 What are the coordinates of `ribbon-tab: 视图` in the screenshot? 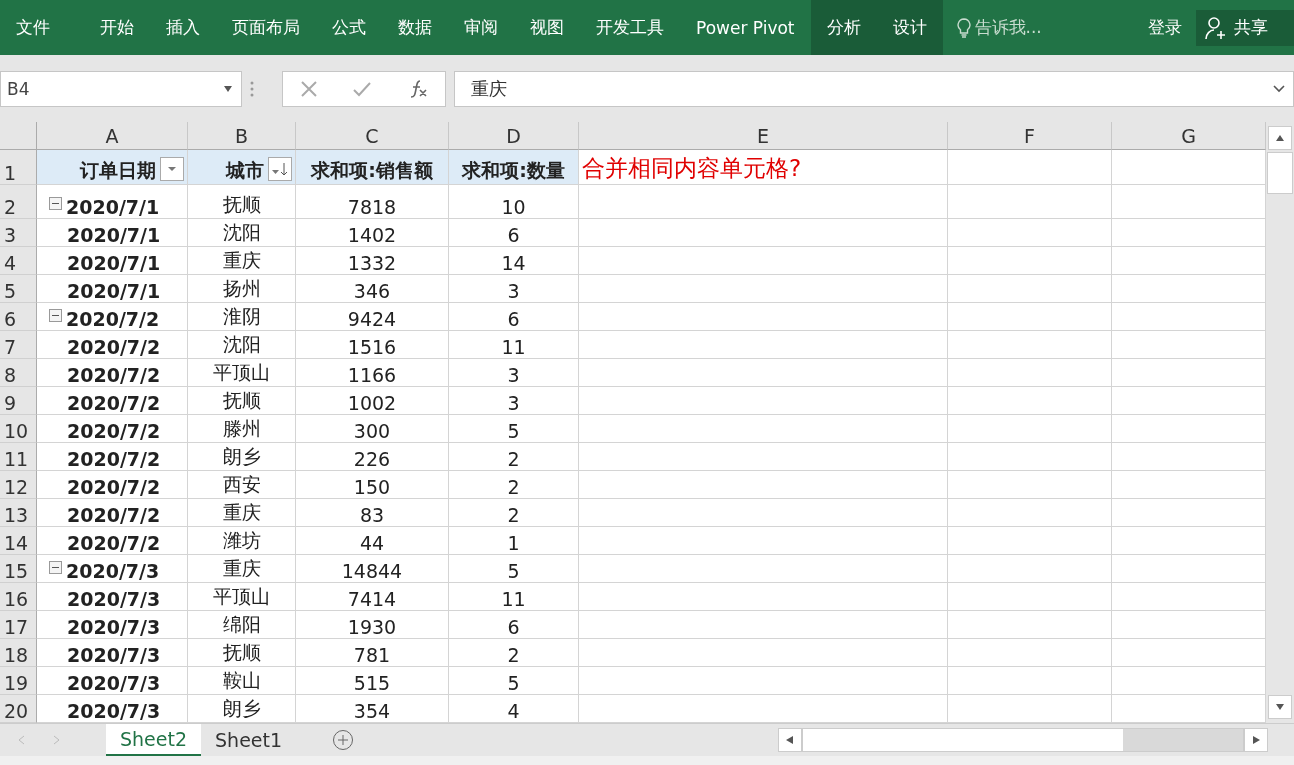 It's located at (547, 27).